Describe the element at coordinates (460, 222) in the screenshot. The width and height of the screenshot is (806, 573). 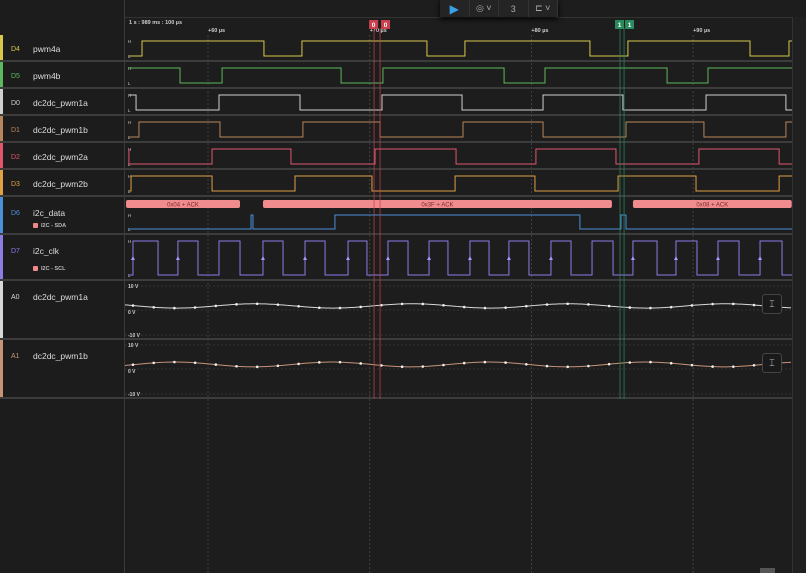
I see `digital-waveform-d6` at that location.